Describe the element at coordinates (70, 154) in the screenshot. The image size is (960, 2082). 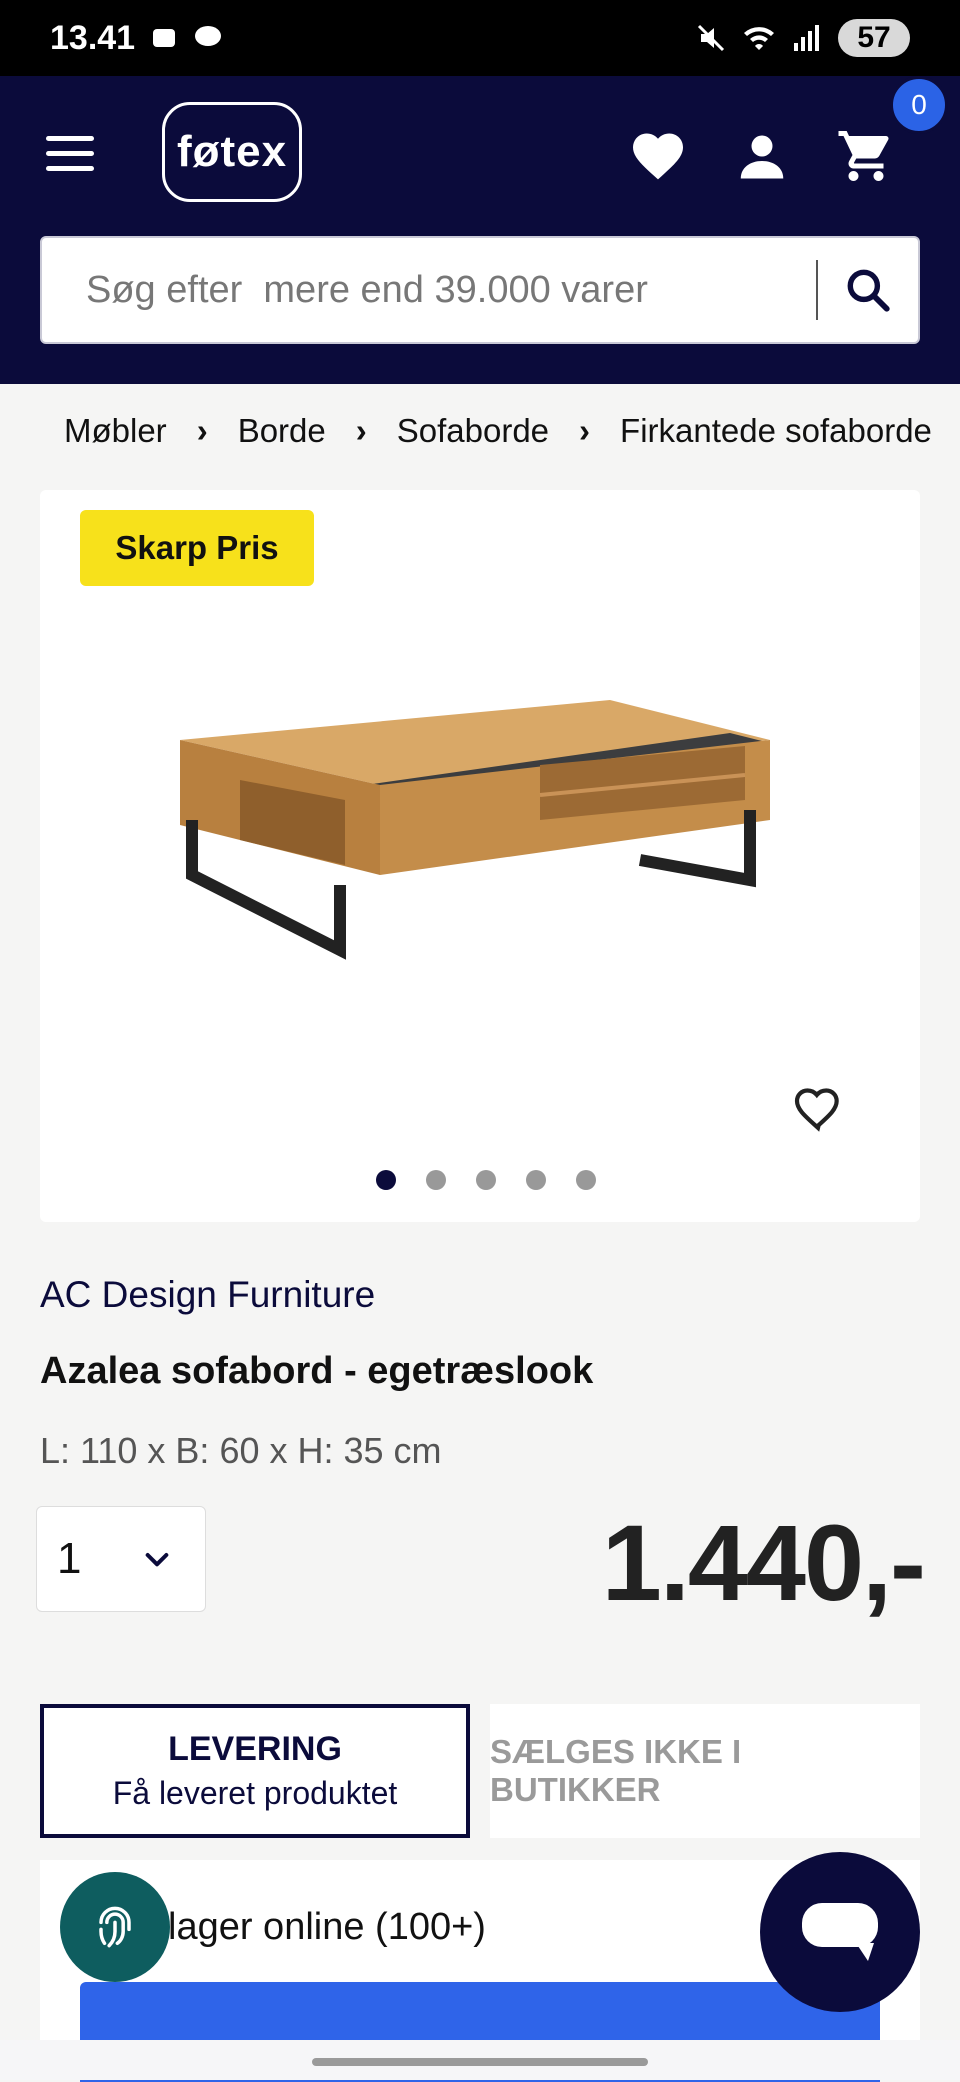
I see `menu-button` at that location.